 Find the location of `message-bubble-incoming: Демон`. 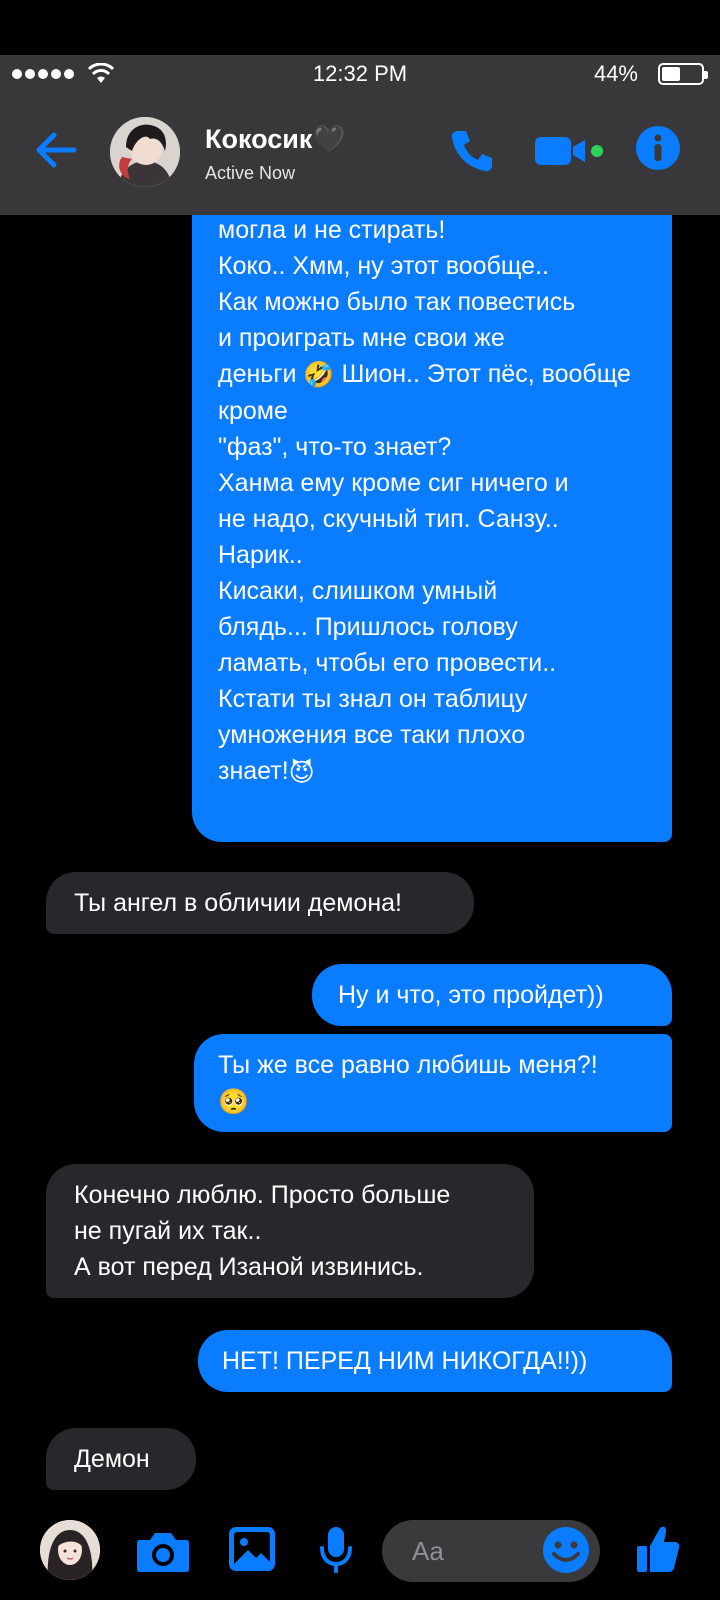

message-bubble-incoming: Демон is located at coordinates (121, 1459).